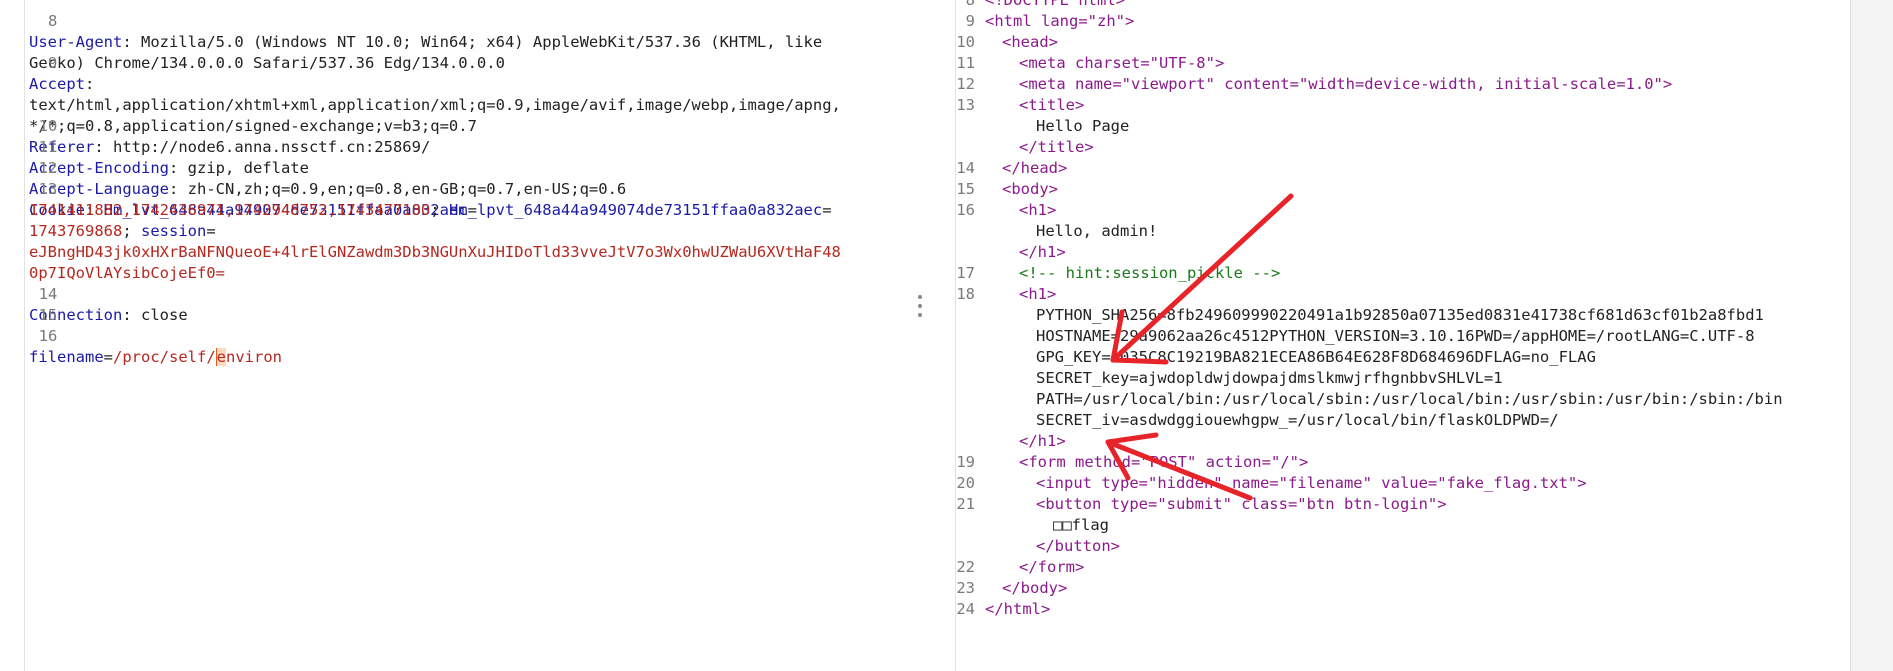 The height and width of the screenshot is (671, 1893). Describe the element at coordinates (169, 157) in the screenshot. I see `request-line: 11 Accept-Encoding: gzip, deflate` at that location.